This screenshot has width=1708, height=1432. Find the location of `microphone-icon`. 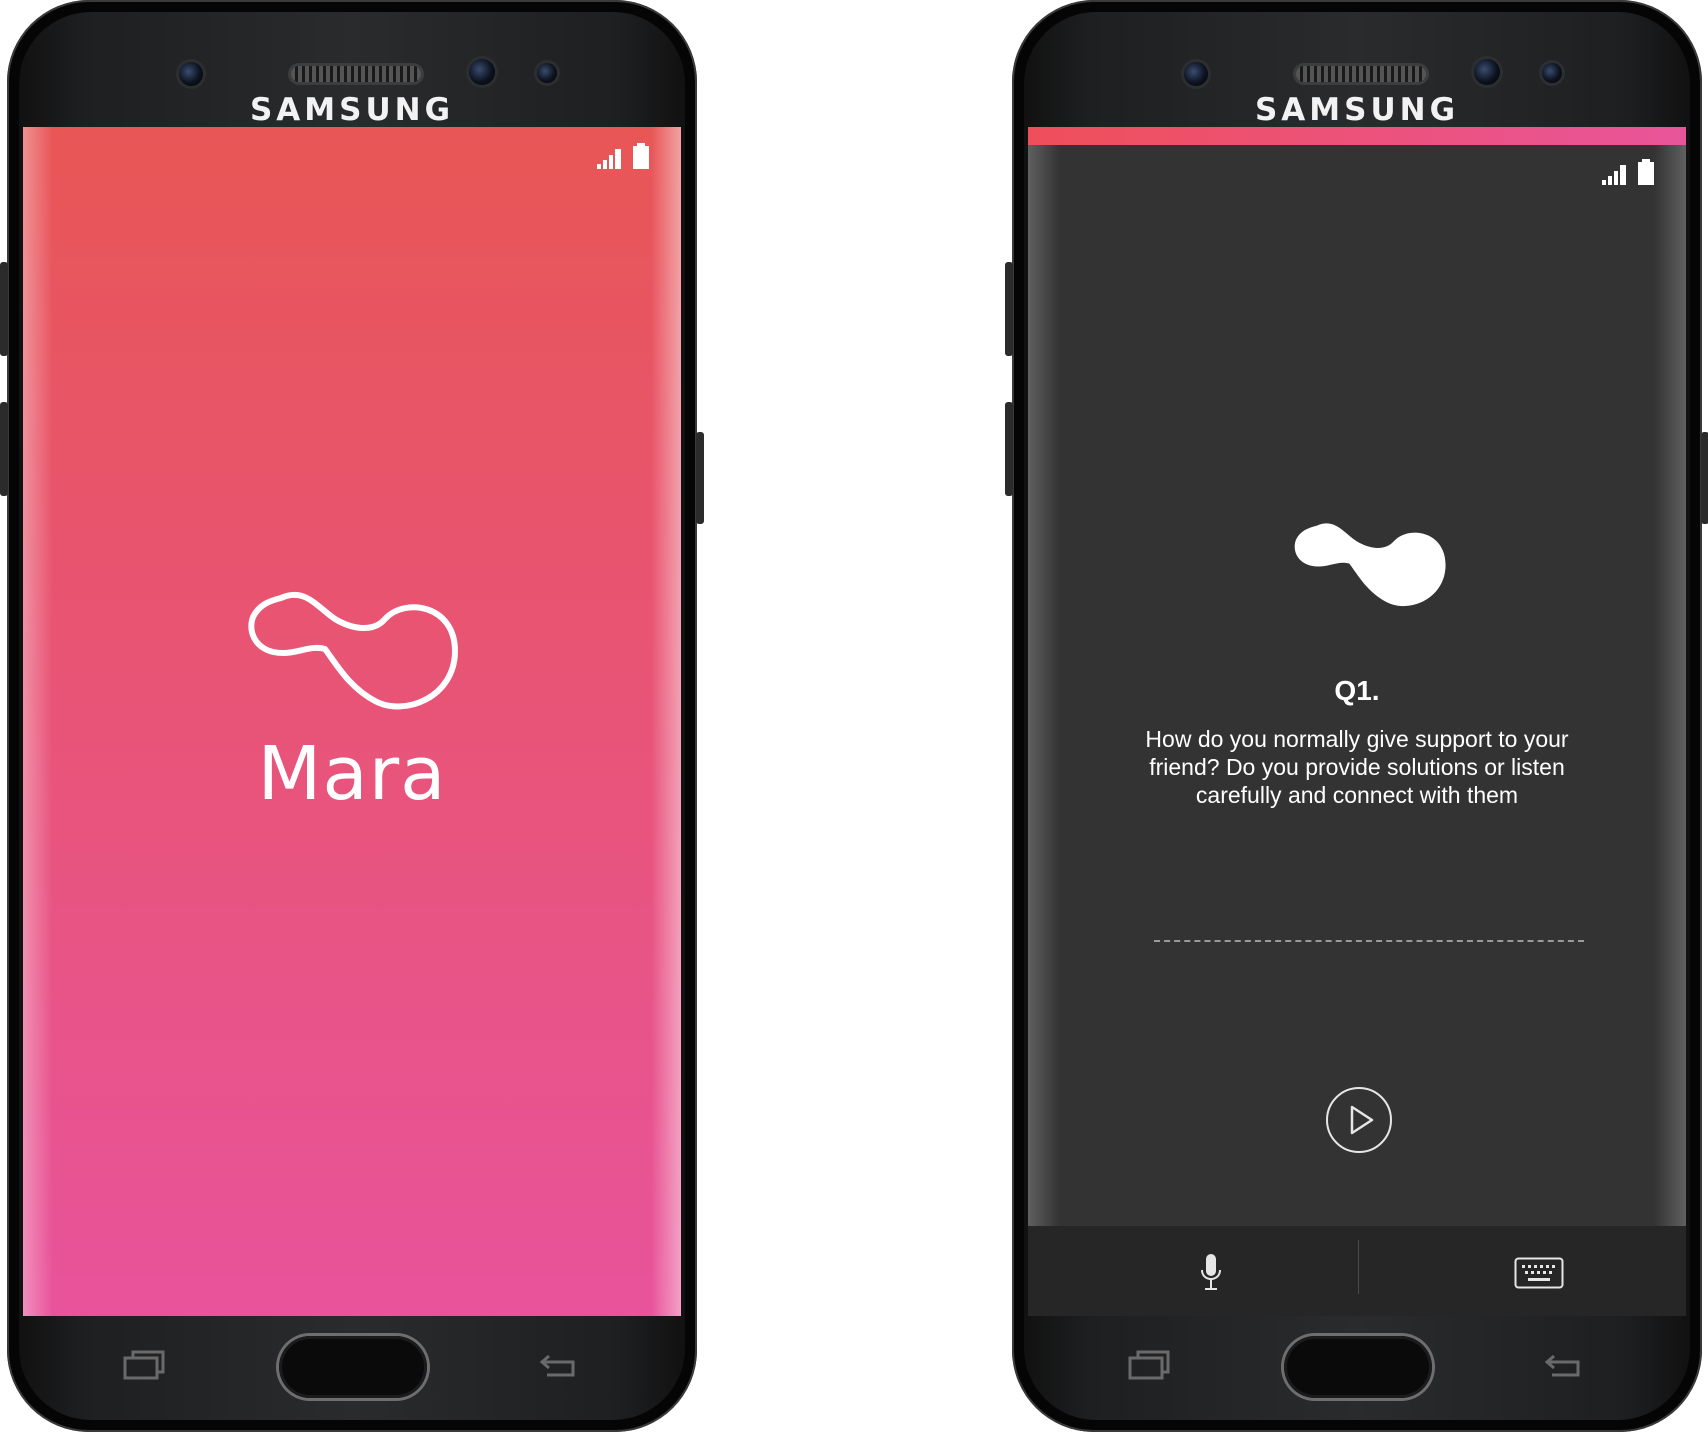

microphone-icon is located at coordinates (1211, 1273).